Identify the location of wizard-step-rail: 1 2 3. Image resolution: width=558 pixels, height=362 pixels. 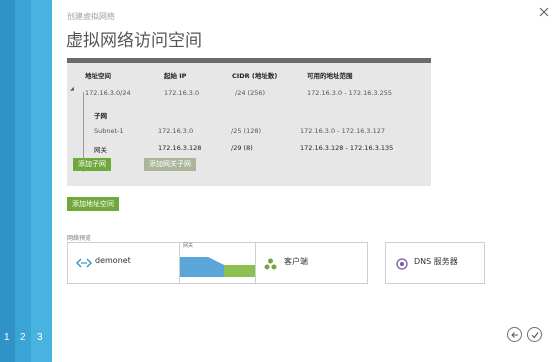
(26, 181).